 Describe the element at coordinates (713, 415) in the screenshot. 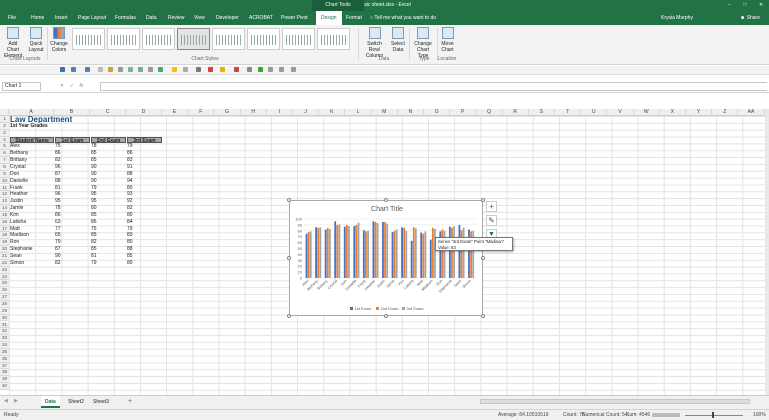

I see `zoom-slider-thumb` at that location.